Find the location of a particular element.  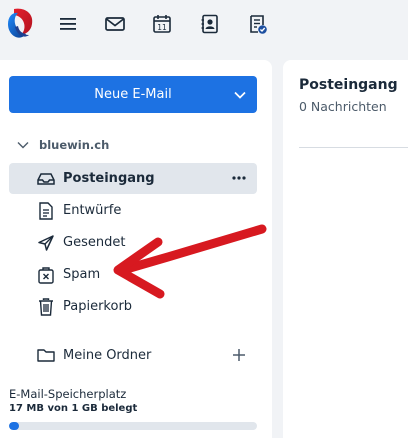

folder-item-trash: Papierkorb is located at coordinates (133, 306).